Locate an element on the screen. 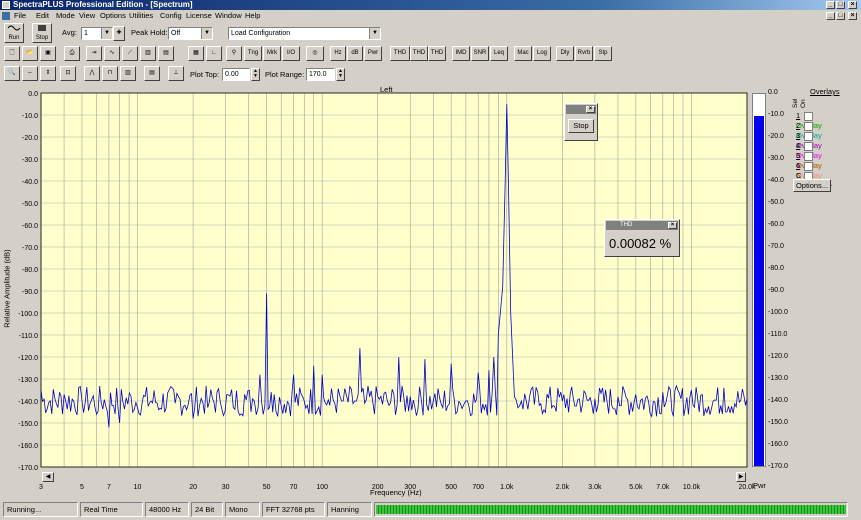 The image size is (861, 520). y-tick-label: 0.0 is located at coordinates (33, 94).